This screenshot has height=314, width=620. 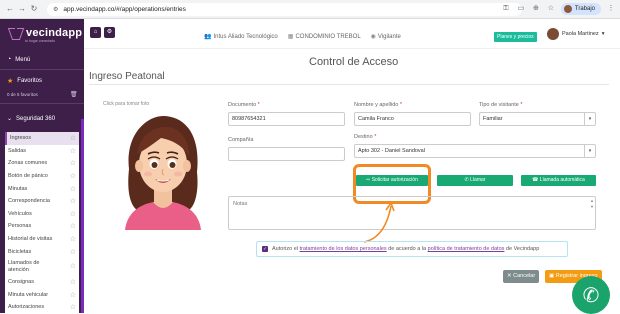 What do you see at coordinates (36, 118) in the screenshot?
I see `section-label: Seguridad 360` at bounding box center [36, 118].